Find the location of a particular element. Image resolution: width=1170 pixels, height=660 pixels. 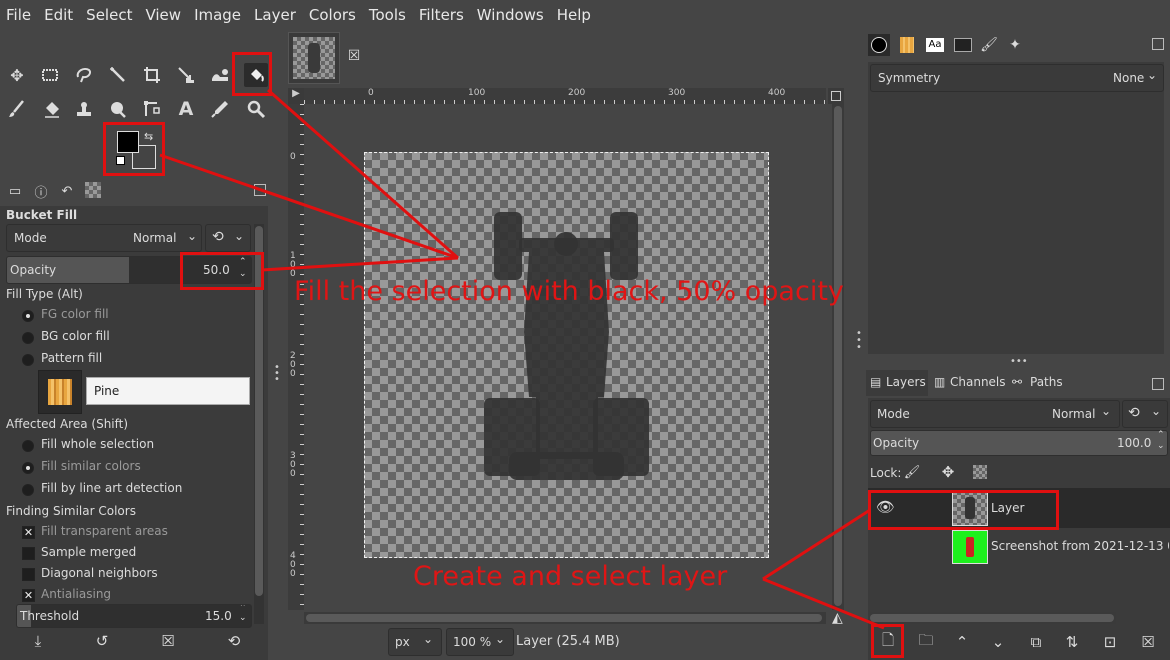

threshold-slider: Threshold 15.0 ⌃ ⌄ is located at coordinates (134, 616).